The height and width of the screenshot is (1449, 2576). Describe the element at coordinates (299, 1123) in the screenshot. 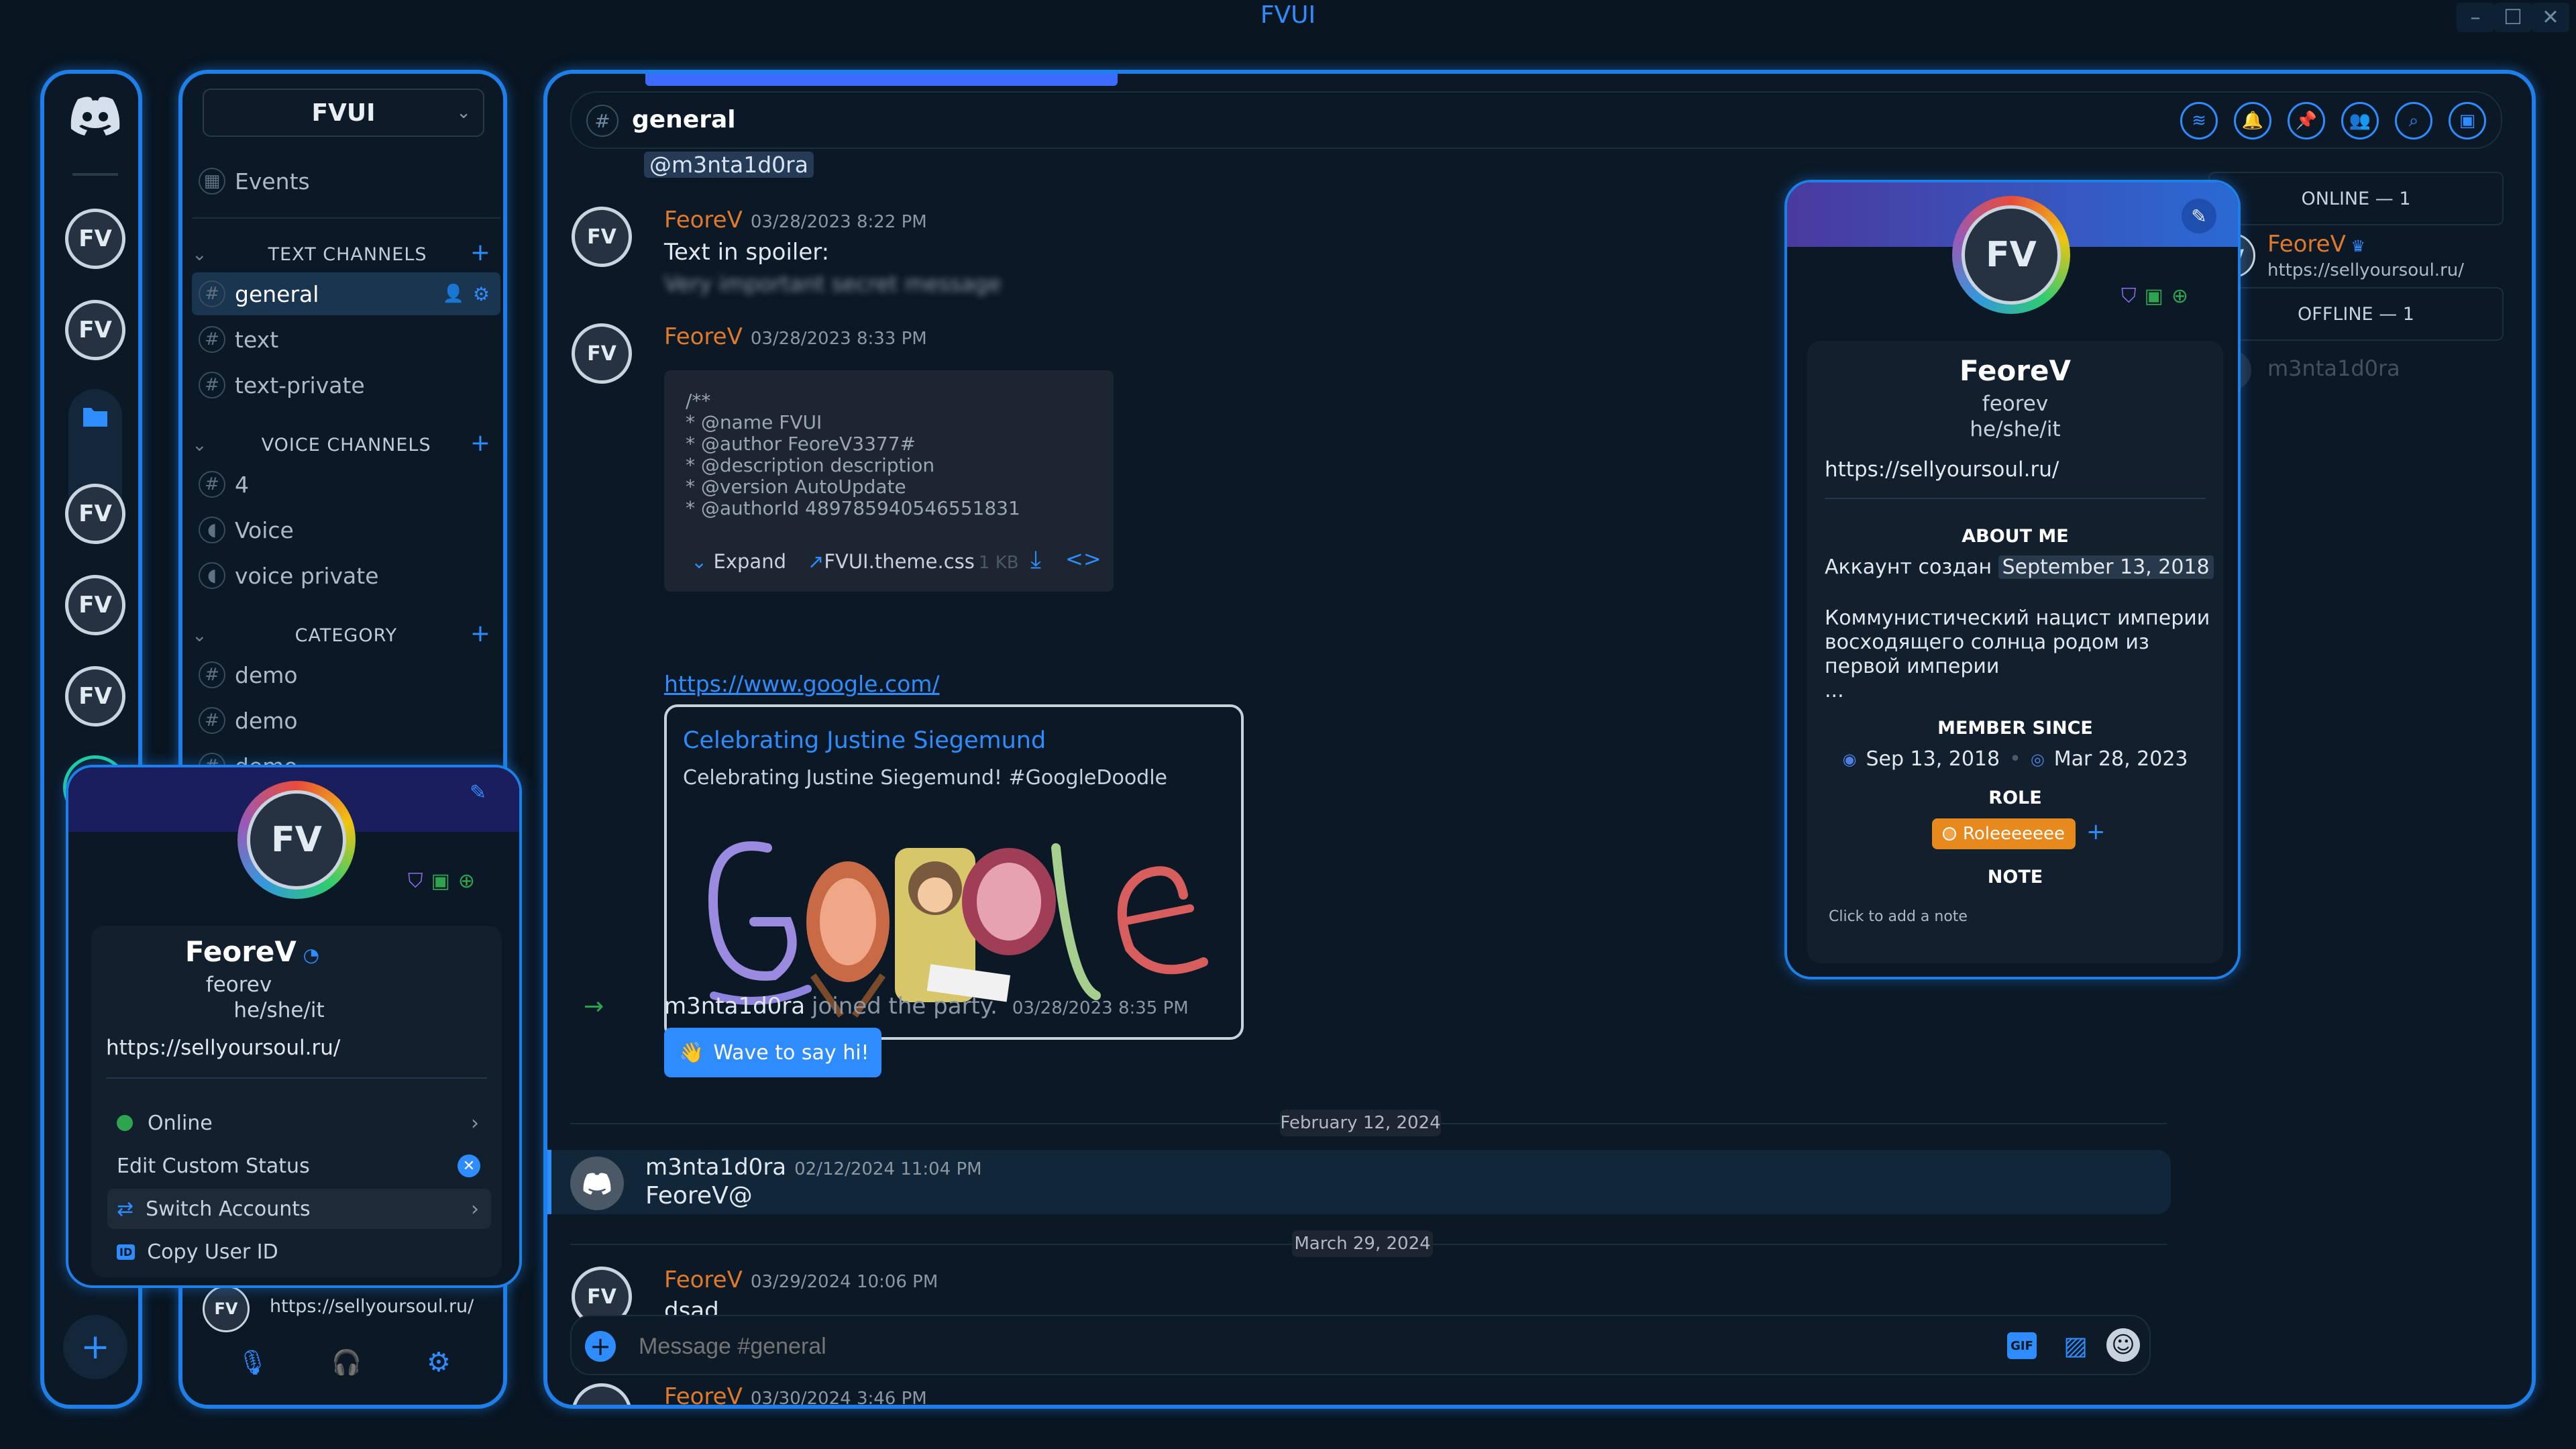

I see `status-online-item: Online ›` at that location.